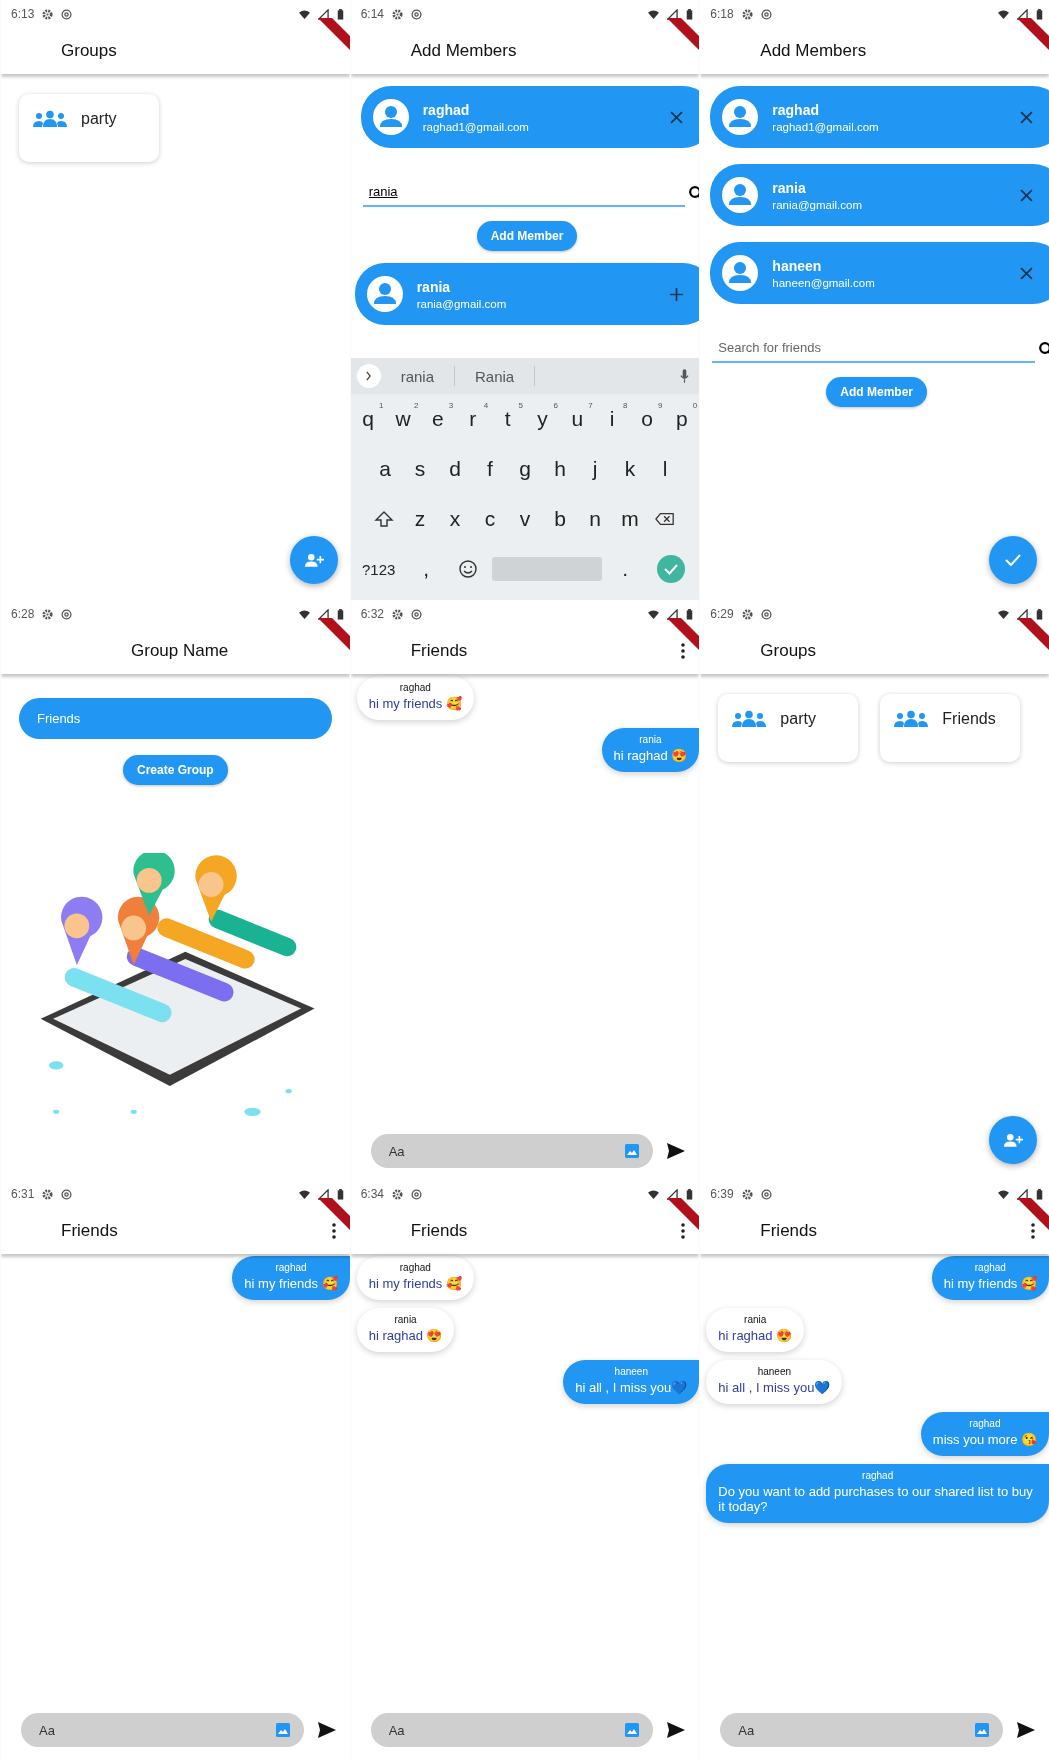 This screenshot has height=1759, width=1049. I want to click on keyboard-key: h, so click(560, 469).